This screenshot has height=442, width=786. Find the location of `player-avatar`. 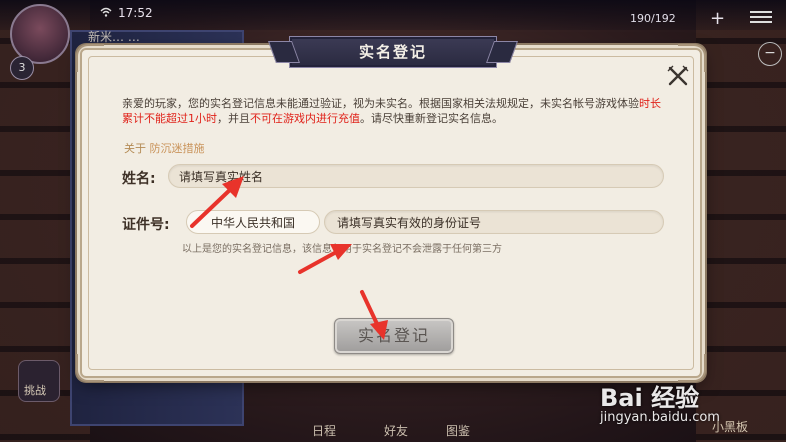

player-avatar is located at coordinates (40, 34).